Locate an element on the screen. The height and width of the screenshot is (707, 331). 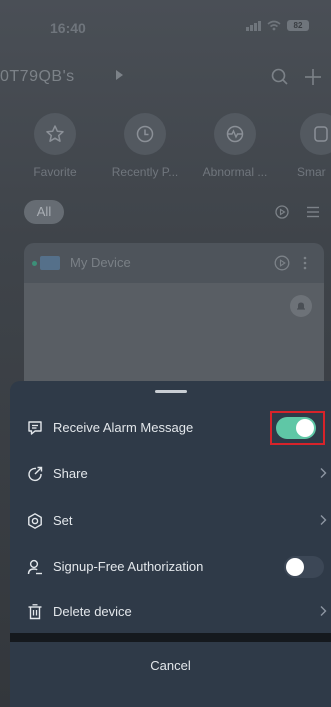
menu-item-share: Share is located at coordinates (170, 474).